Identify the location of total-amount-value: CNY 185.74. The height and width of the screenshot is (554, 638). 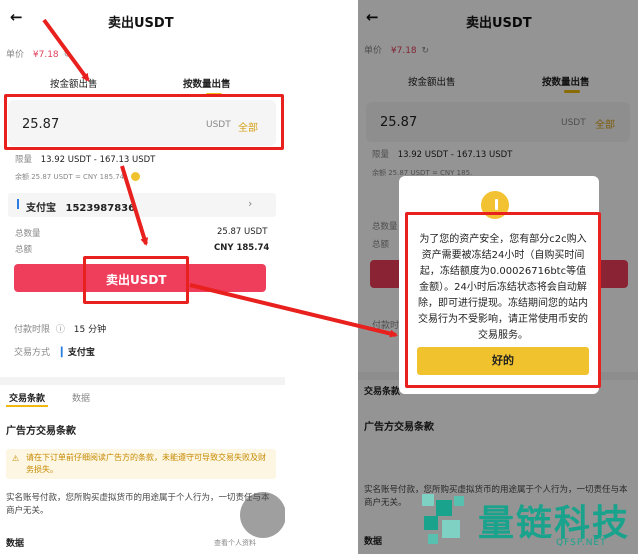
(242, 248).